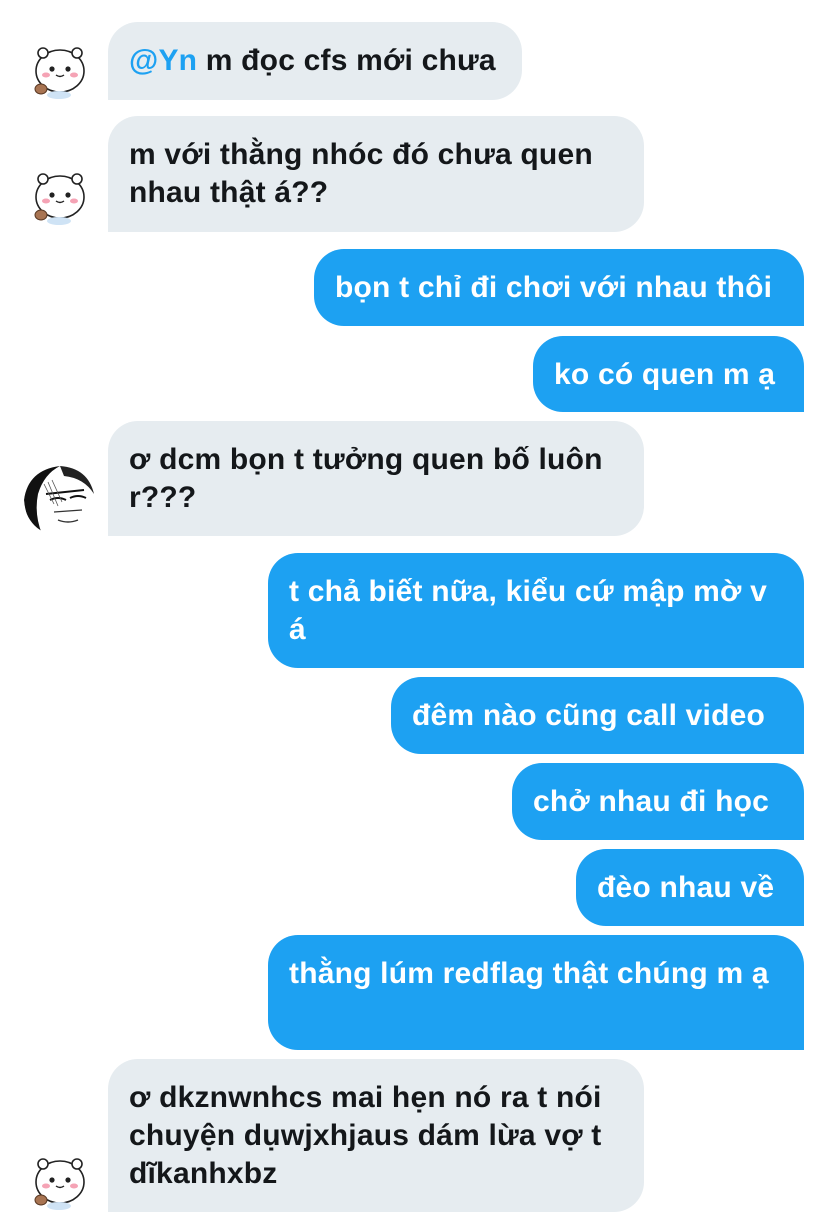 The width and height of the screenshot is (828, 1223). I want to click on message-bubble-outgoing: chở nhau đi học, so click(658, 801).